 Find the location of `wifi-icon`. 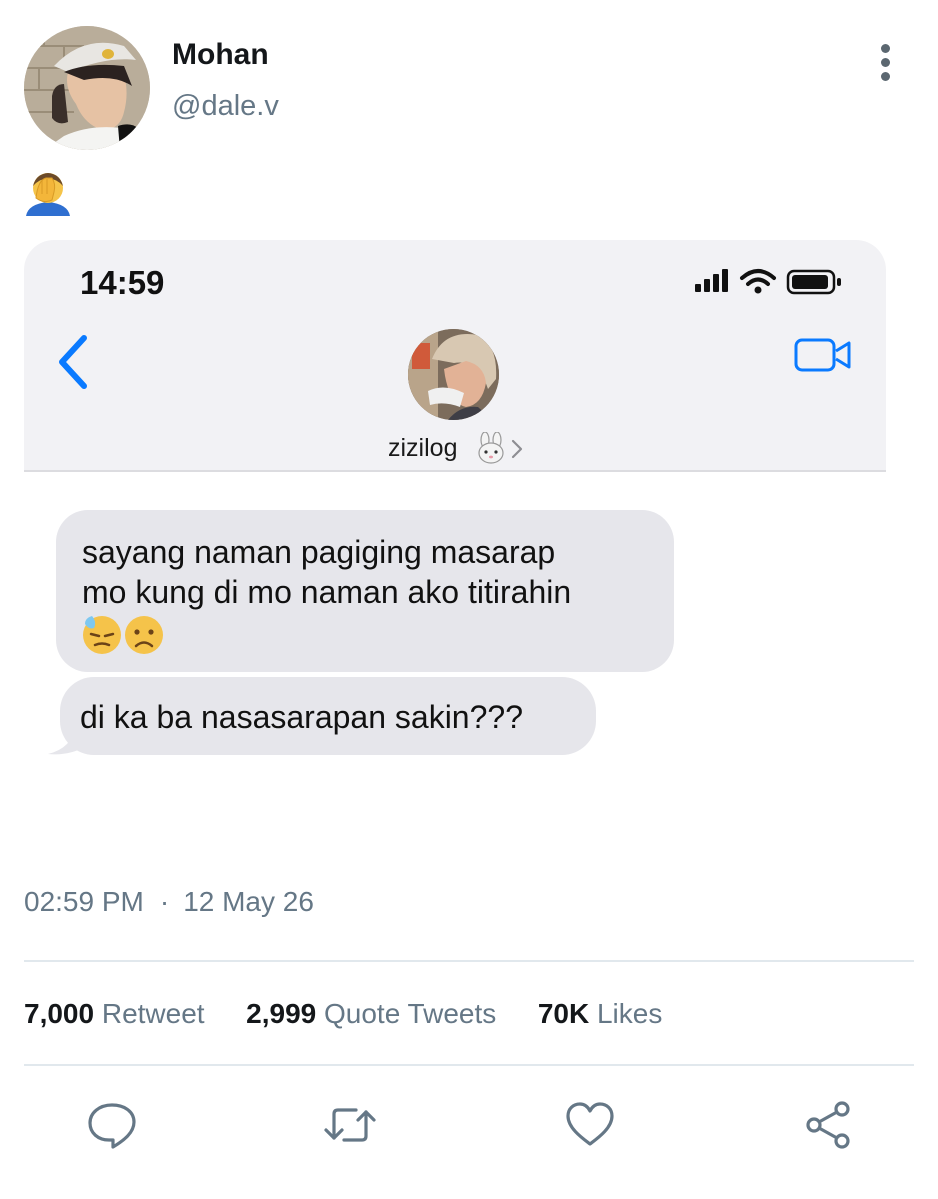

wifi-icon is located at coordinates (758, 277).